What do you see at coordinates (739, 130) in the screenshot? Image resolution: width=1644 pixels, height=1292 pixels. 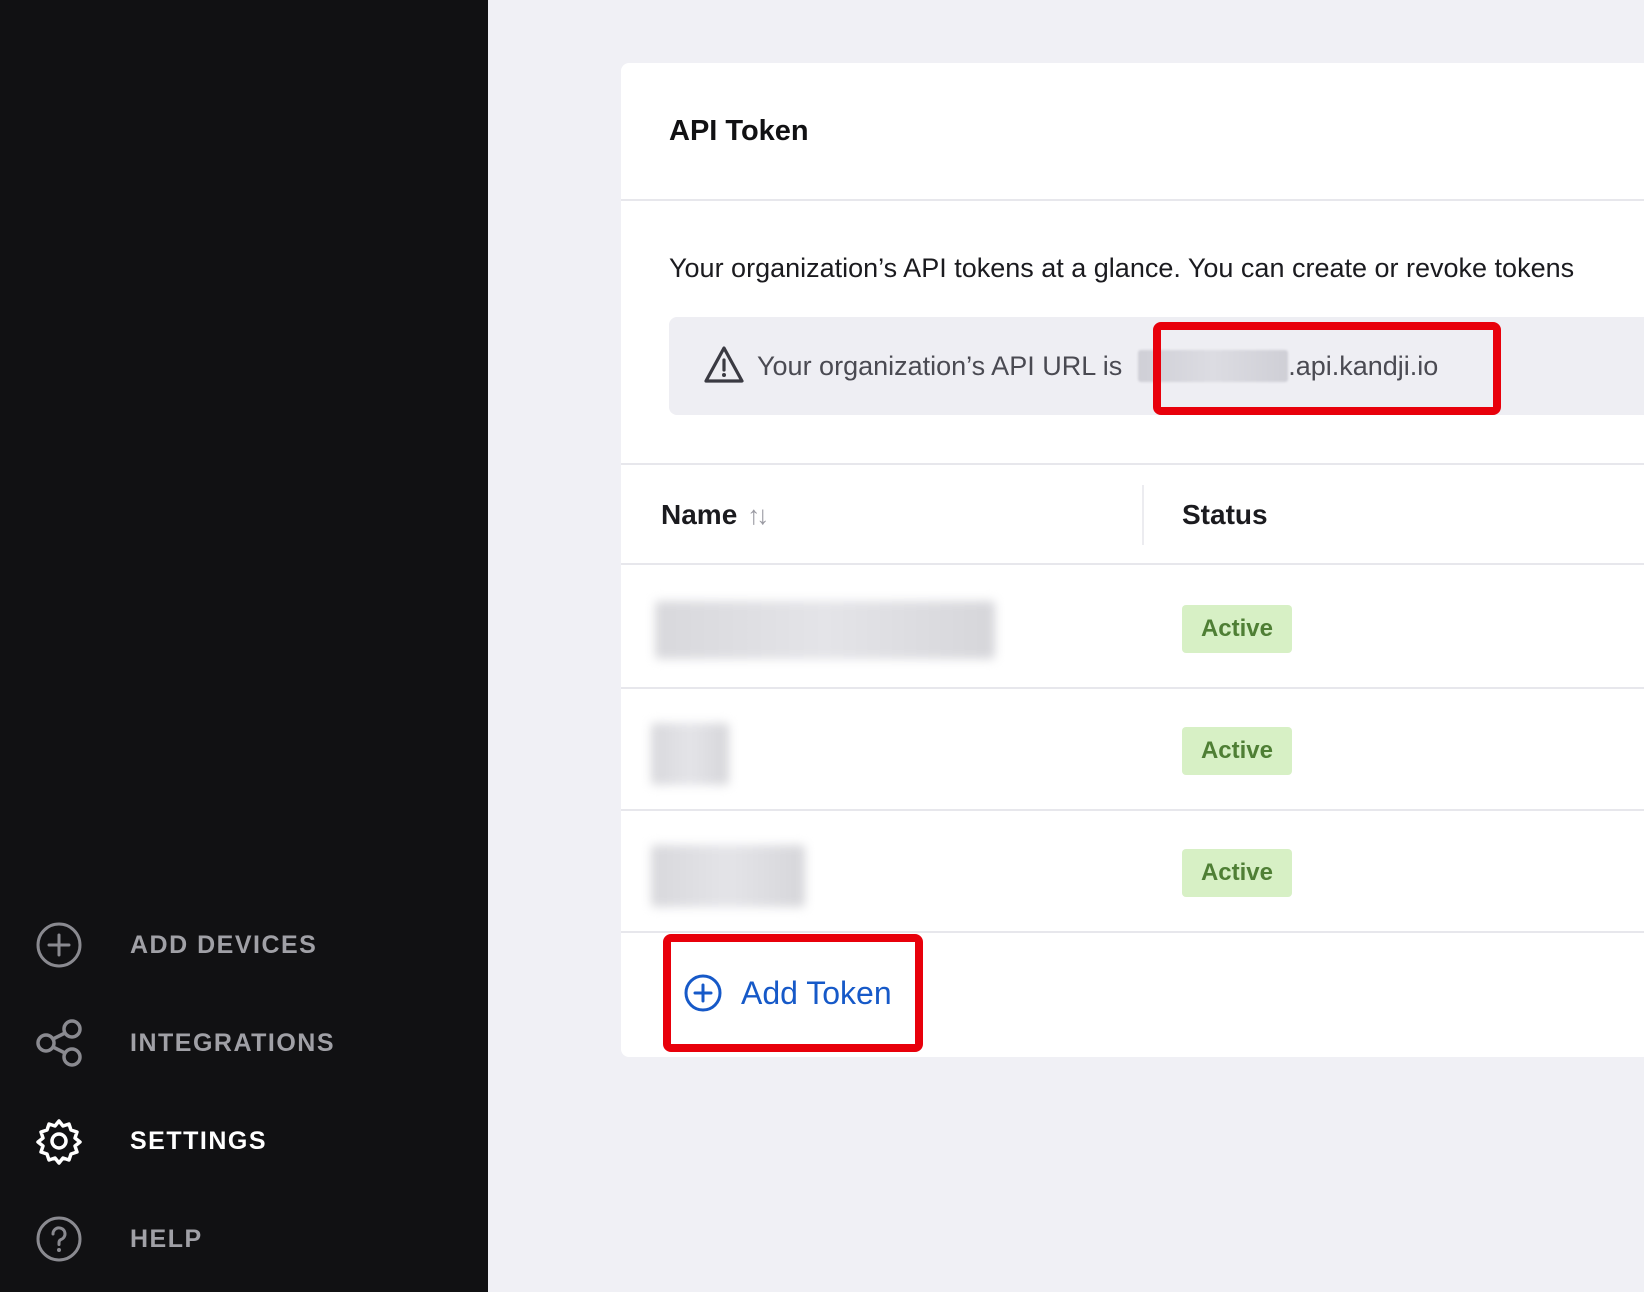 I see `page-title: API Token` at bounding box center [739, 130].